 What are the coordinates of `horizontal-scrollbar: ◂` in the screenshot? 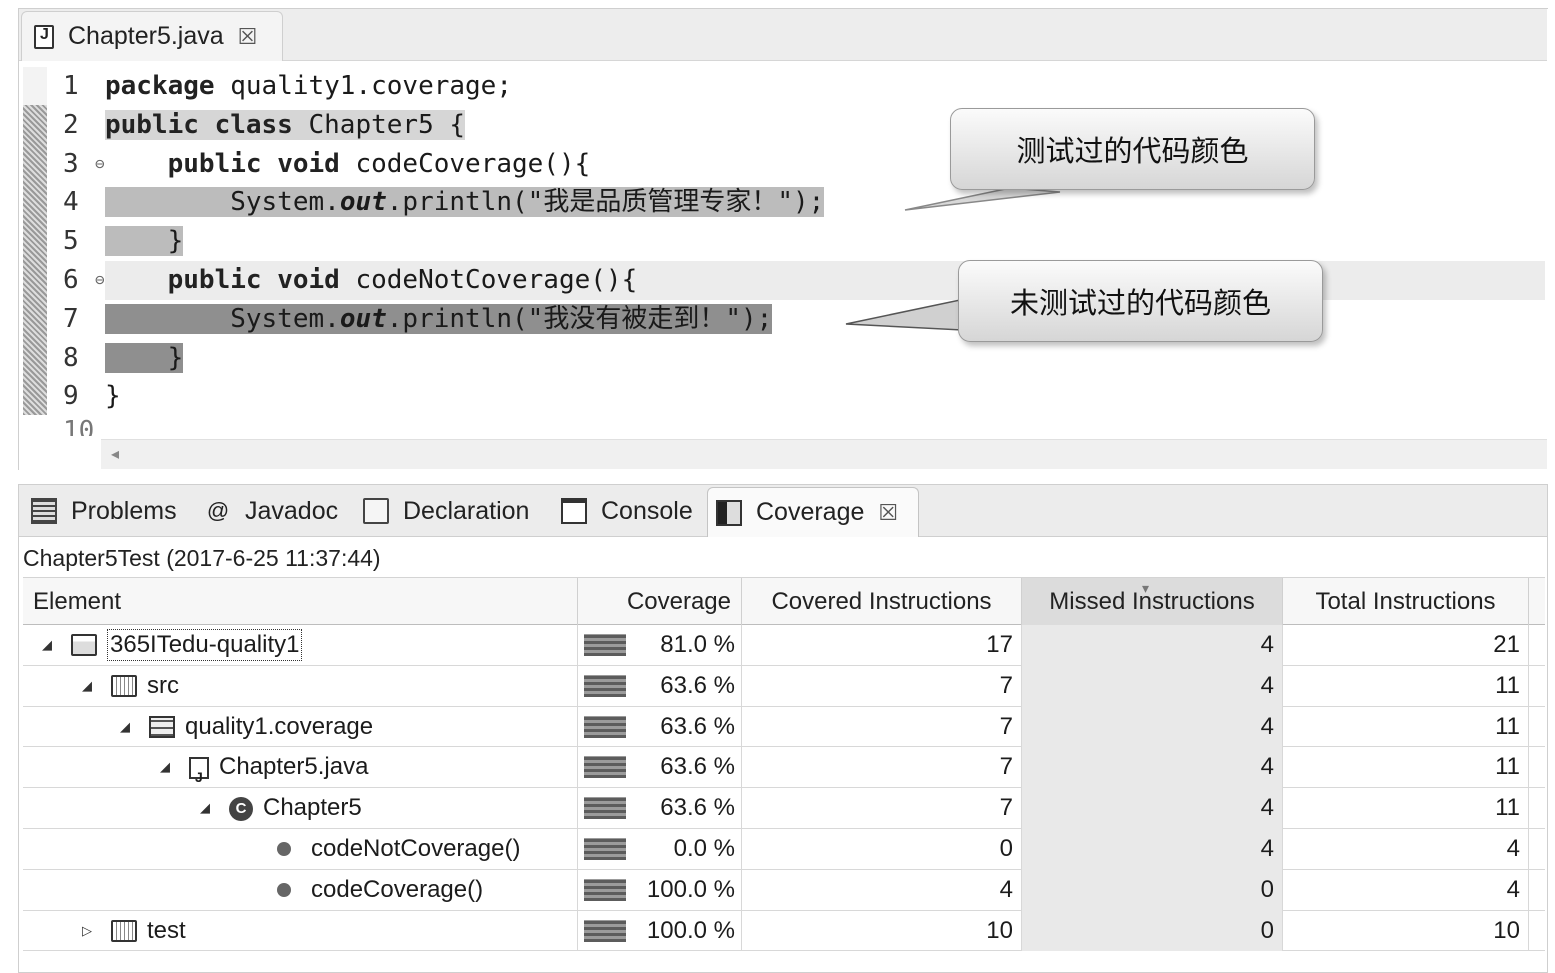 It's located at (824, 454).